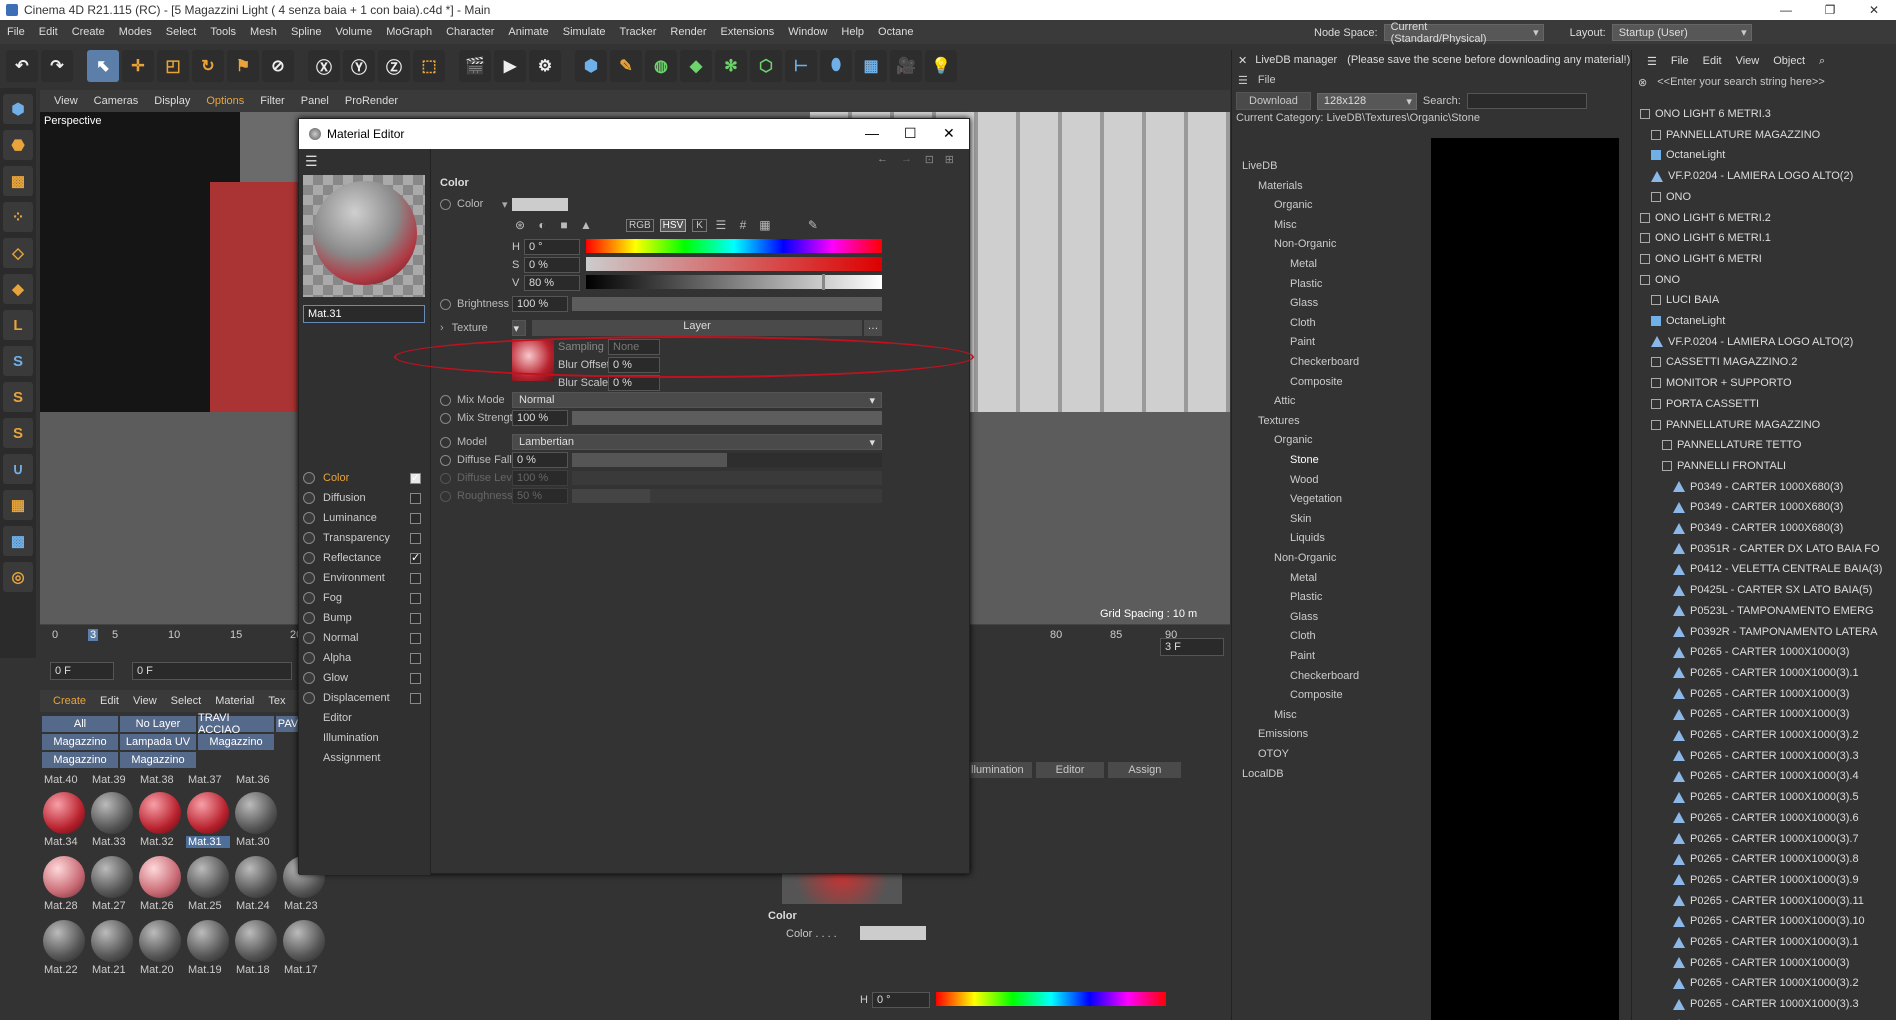 Image resolution: width=1896 pixels, height=1020 pixels. Describe the element at coordinates (88, 32) in the screenshot. I see `menu-create: Create` at that location.